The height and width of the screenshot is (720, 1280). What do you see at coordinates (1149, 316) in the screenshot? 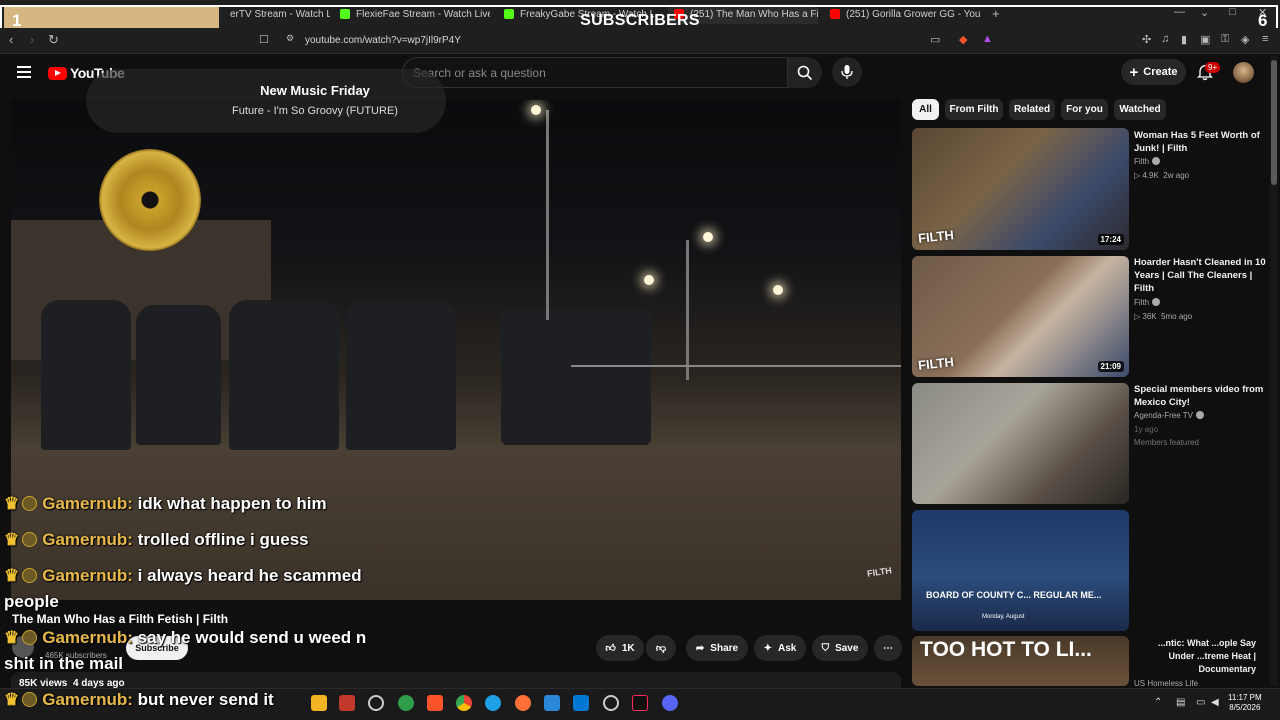
I see `view-count: 36K` at bounding box center [1149, 316].